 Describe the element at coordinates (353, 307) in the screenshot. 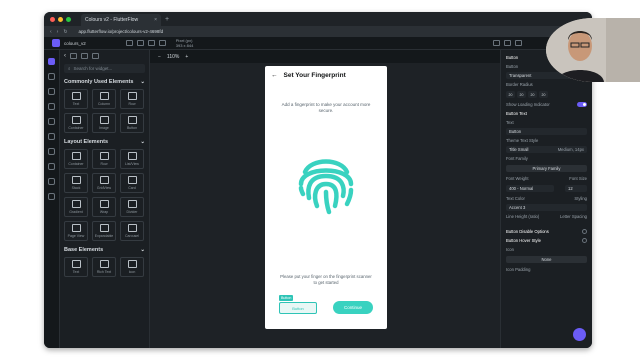

I see `continue-button: Continue` at that location.